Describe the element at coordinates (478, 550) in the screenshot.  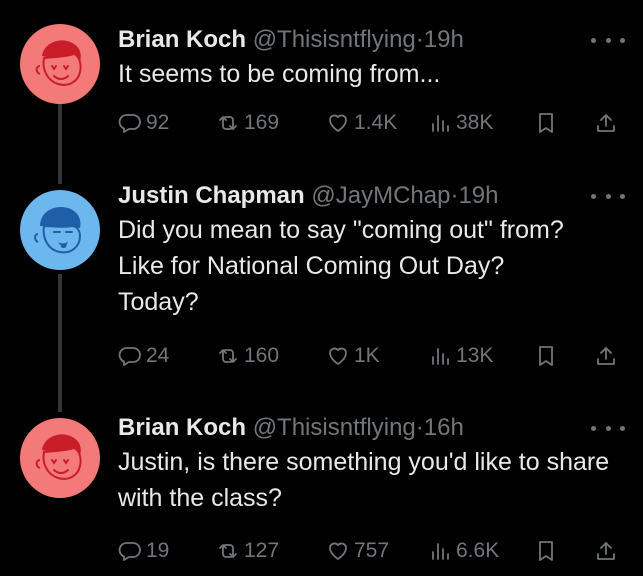
I see `view-count: 6.6K` at that location.